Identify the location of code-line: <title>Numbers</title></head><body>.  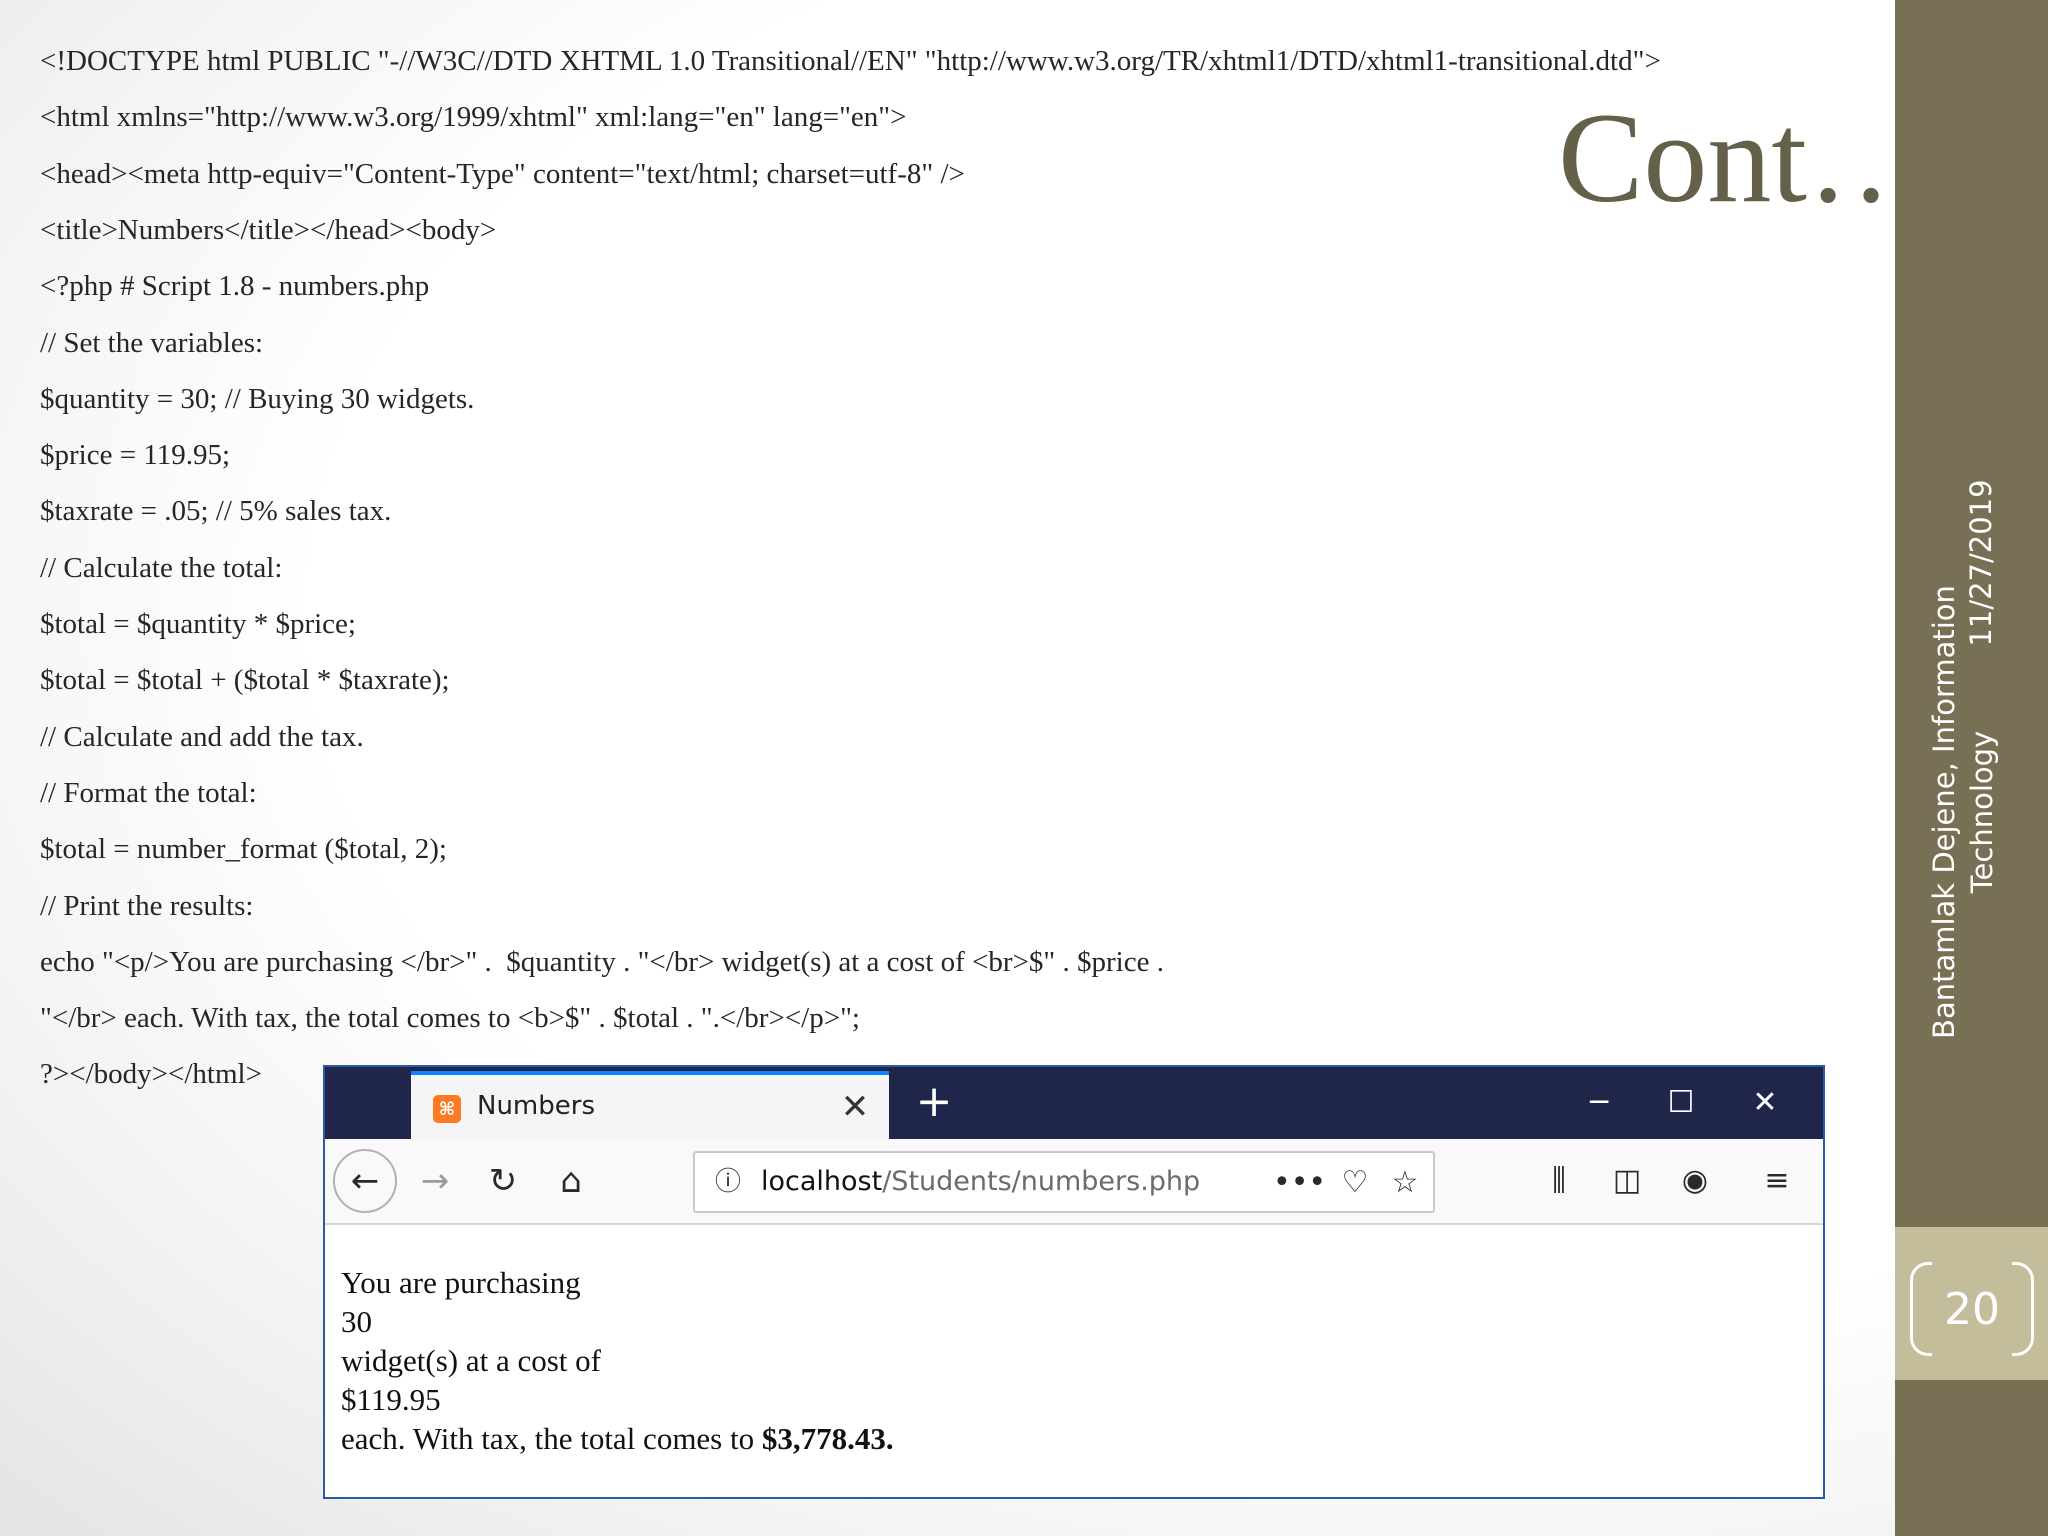
(268, 229).